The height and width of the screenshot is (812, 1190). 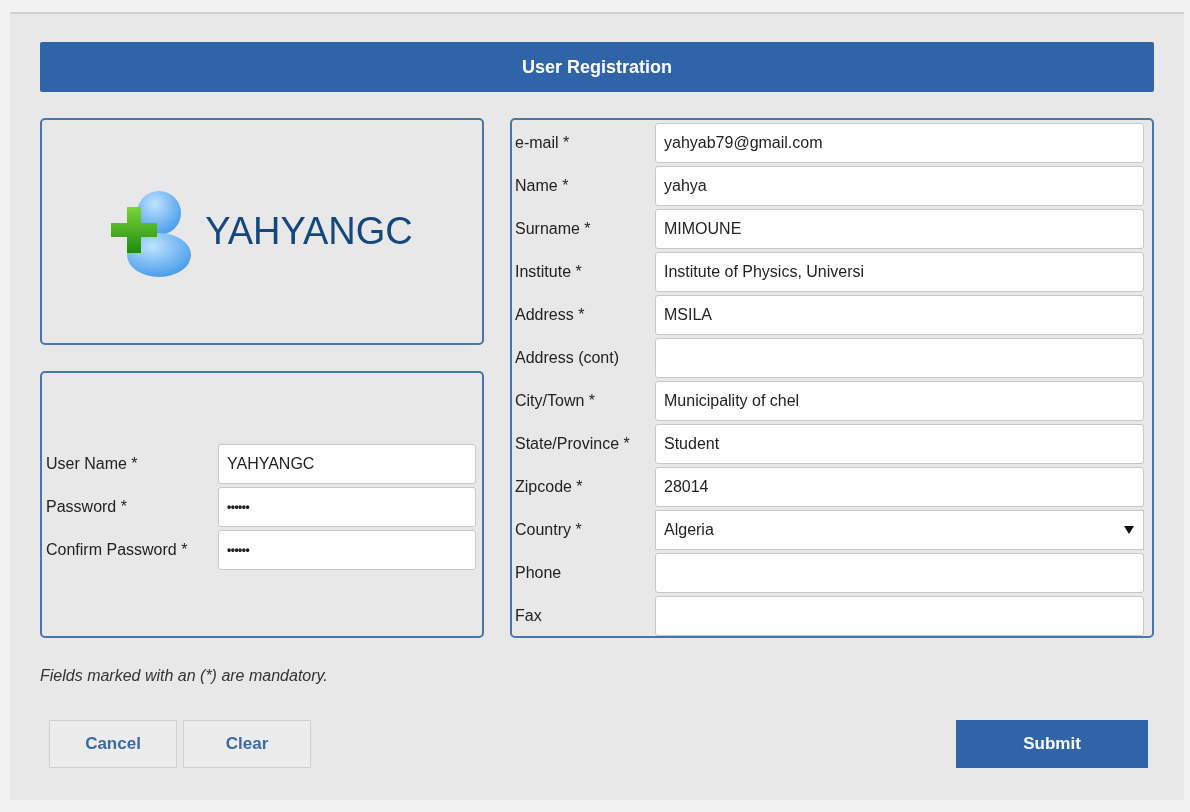 I want to click on input-field: Institute of Physics, Universi, so click(x=899, y=271).